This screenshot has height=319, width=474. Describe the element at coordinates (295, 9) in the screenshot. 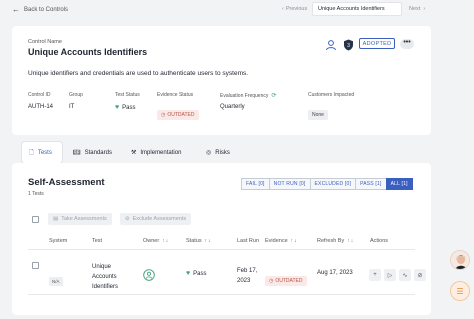

I see `previous-button: ‹ Previous` at that location.